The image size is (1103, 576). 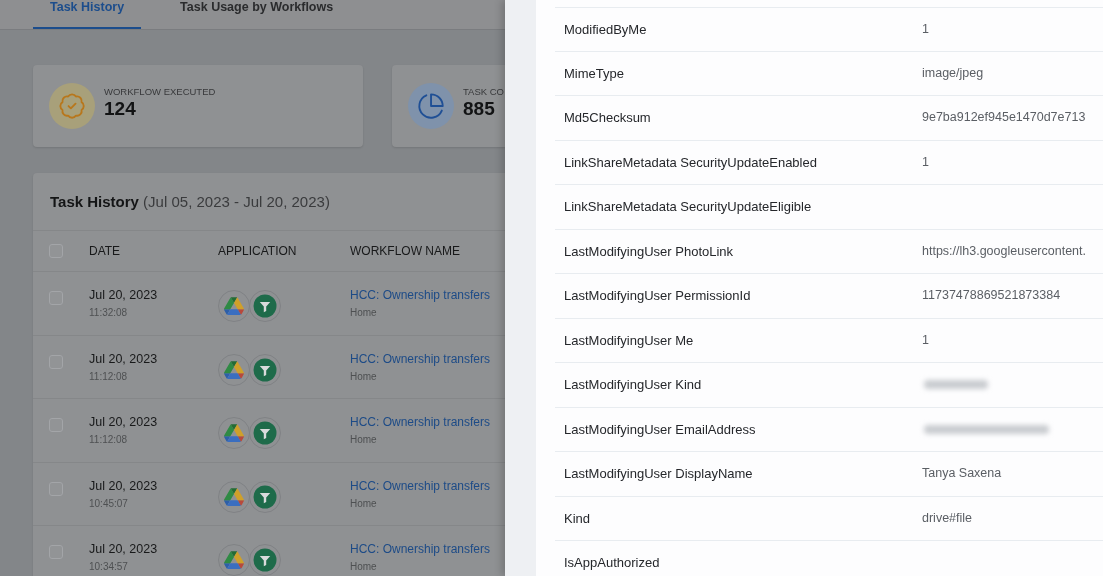 I want to click on column-header: DATE, so click(x=105, y=251).